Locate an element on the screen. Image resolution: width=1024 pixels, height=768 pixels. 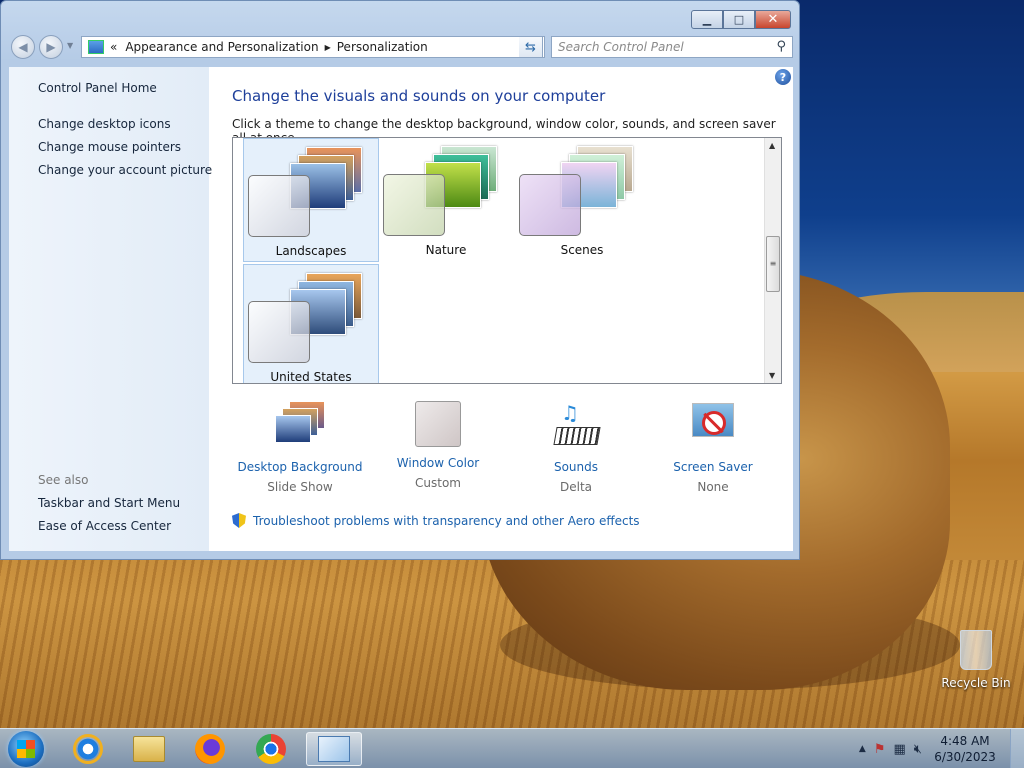
see-also-label: See also is located at coordinates (63, 480).